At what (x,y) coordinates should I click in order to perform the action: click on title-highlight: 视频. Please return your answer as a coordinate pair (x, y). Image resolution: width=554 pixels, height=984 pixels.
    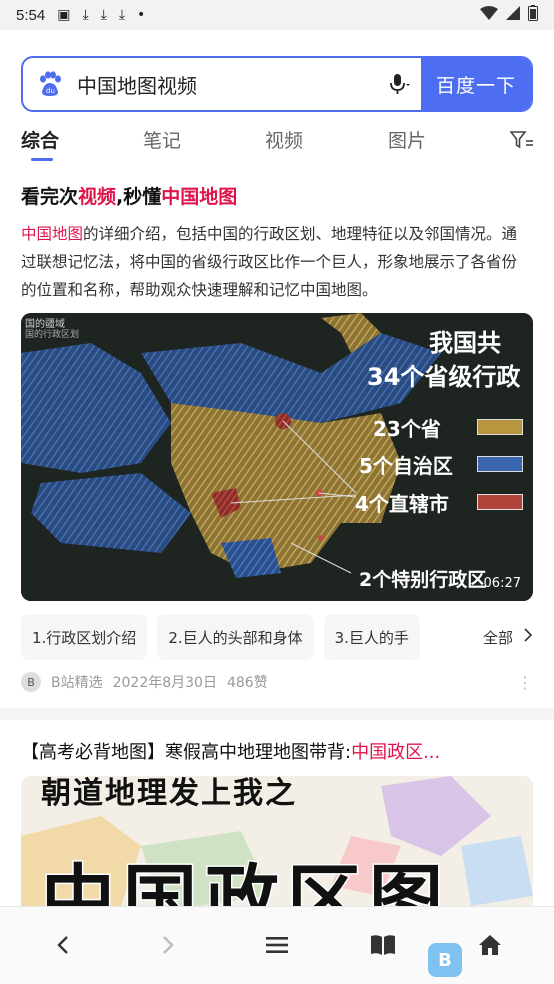
    Looking at the image, I should click on (97, 197).